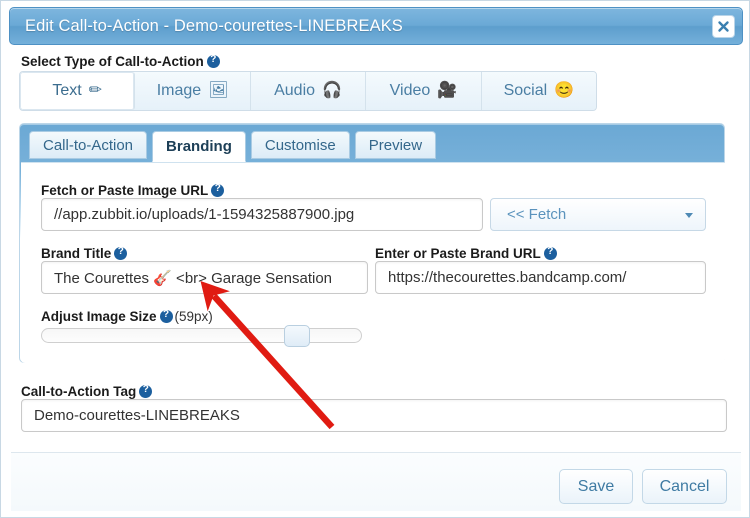 Image resolution: width=750 pixels, height=518 pixels. What do you see at coordinates (540, 277) in the screenshot?
I see `brand-url-input: https://thecourettes.bandcamp.com/` at bounding box center [540, 277].